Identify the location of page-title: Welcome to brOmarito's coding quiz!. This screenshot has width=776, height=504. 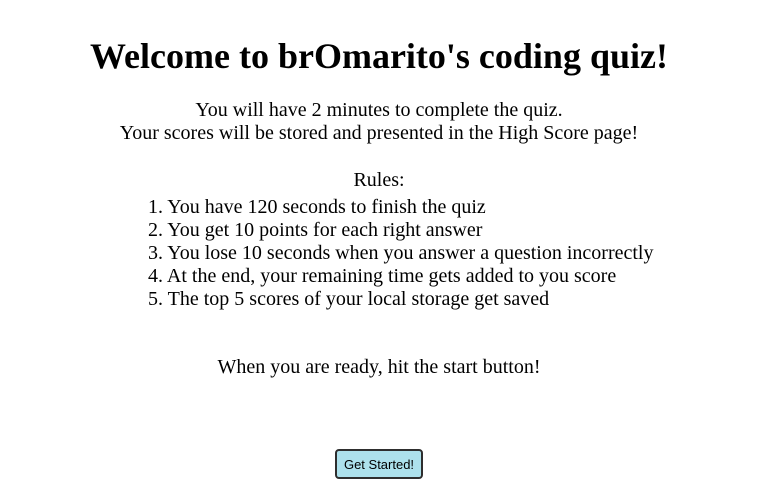
(379, 56).